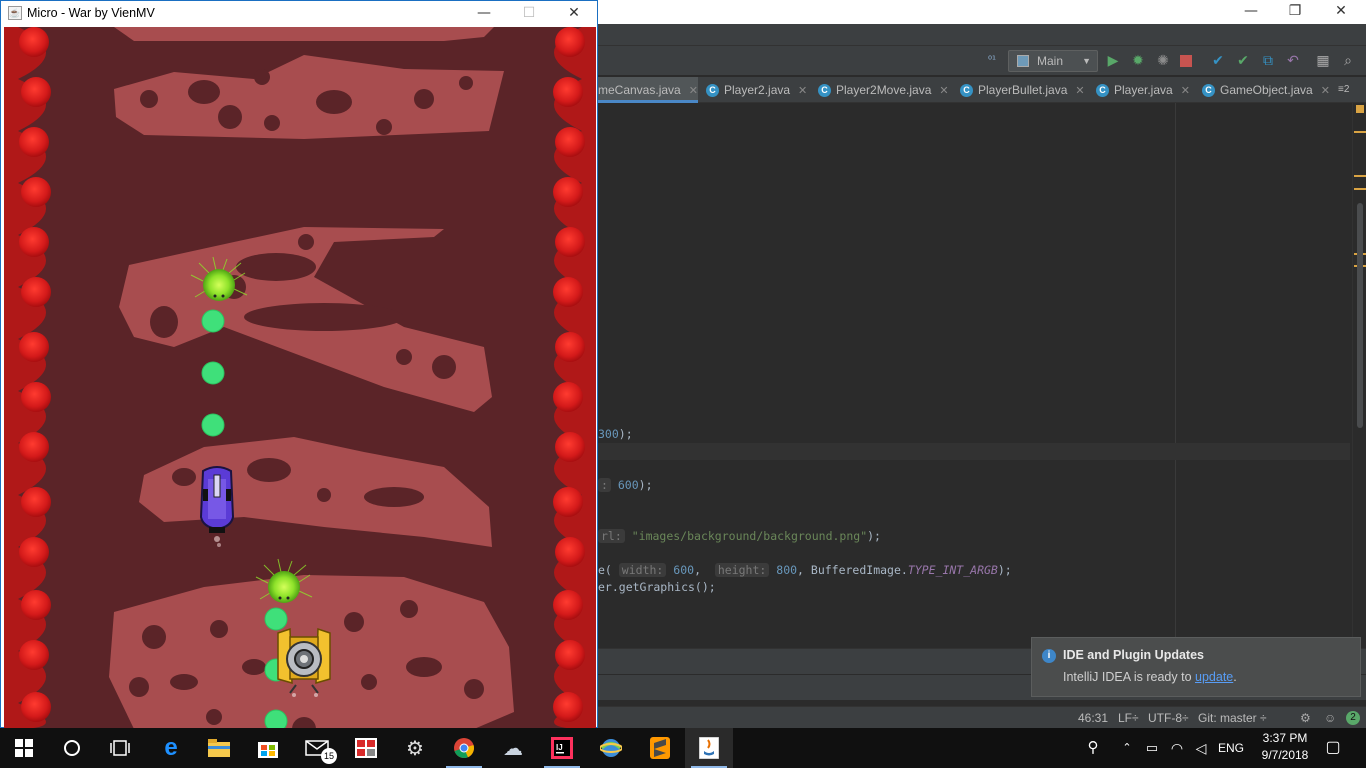 The width and height of the screenshot is (1366, 768). What do you see at coordinates (1127, 748) in the screenshot?
I see `chevron-up-icon: ⌃` at bounding box center [1127, 748].